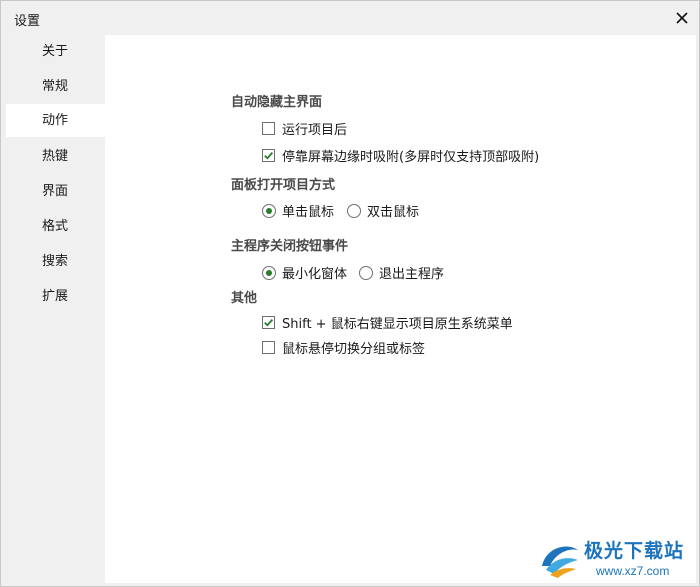 The image size is (700, 587). I want to click on single-click-radio: 单击鼠标, so click(298, 210).